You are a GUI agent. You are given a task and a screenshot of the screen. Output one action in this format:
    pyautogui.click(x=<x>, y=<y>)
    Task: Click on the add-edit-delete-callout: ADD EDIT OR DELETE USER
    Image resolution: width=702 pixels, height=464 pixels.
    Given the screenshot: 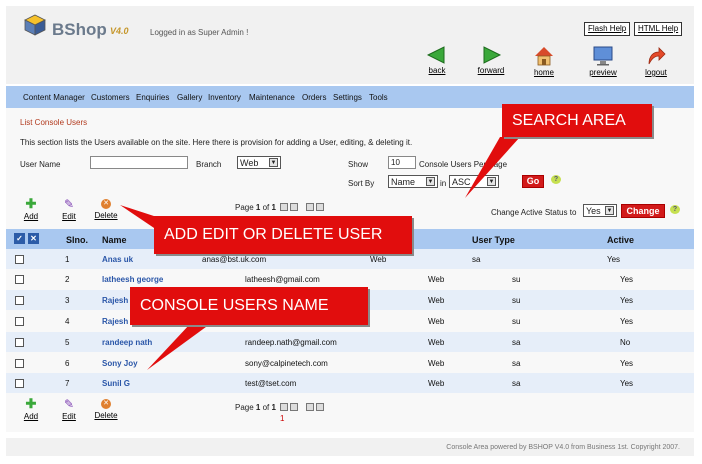 What is the action you would take?
    pyautogui.click(x=283, y=235)
    